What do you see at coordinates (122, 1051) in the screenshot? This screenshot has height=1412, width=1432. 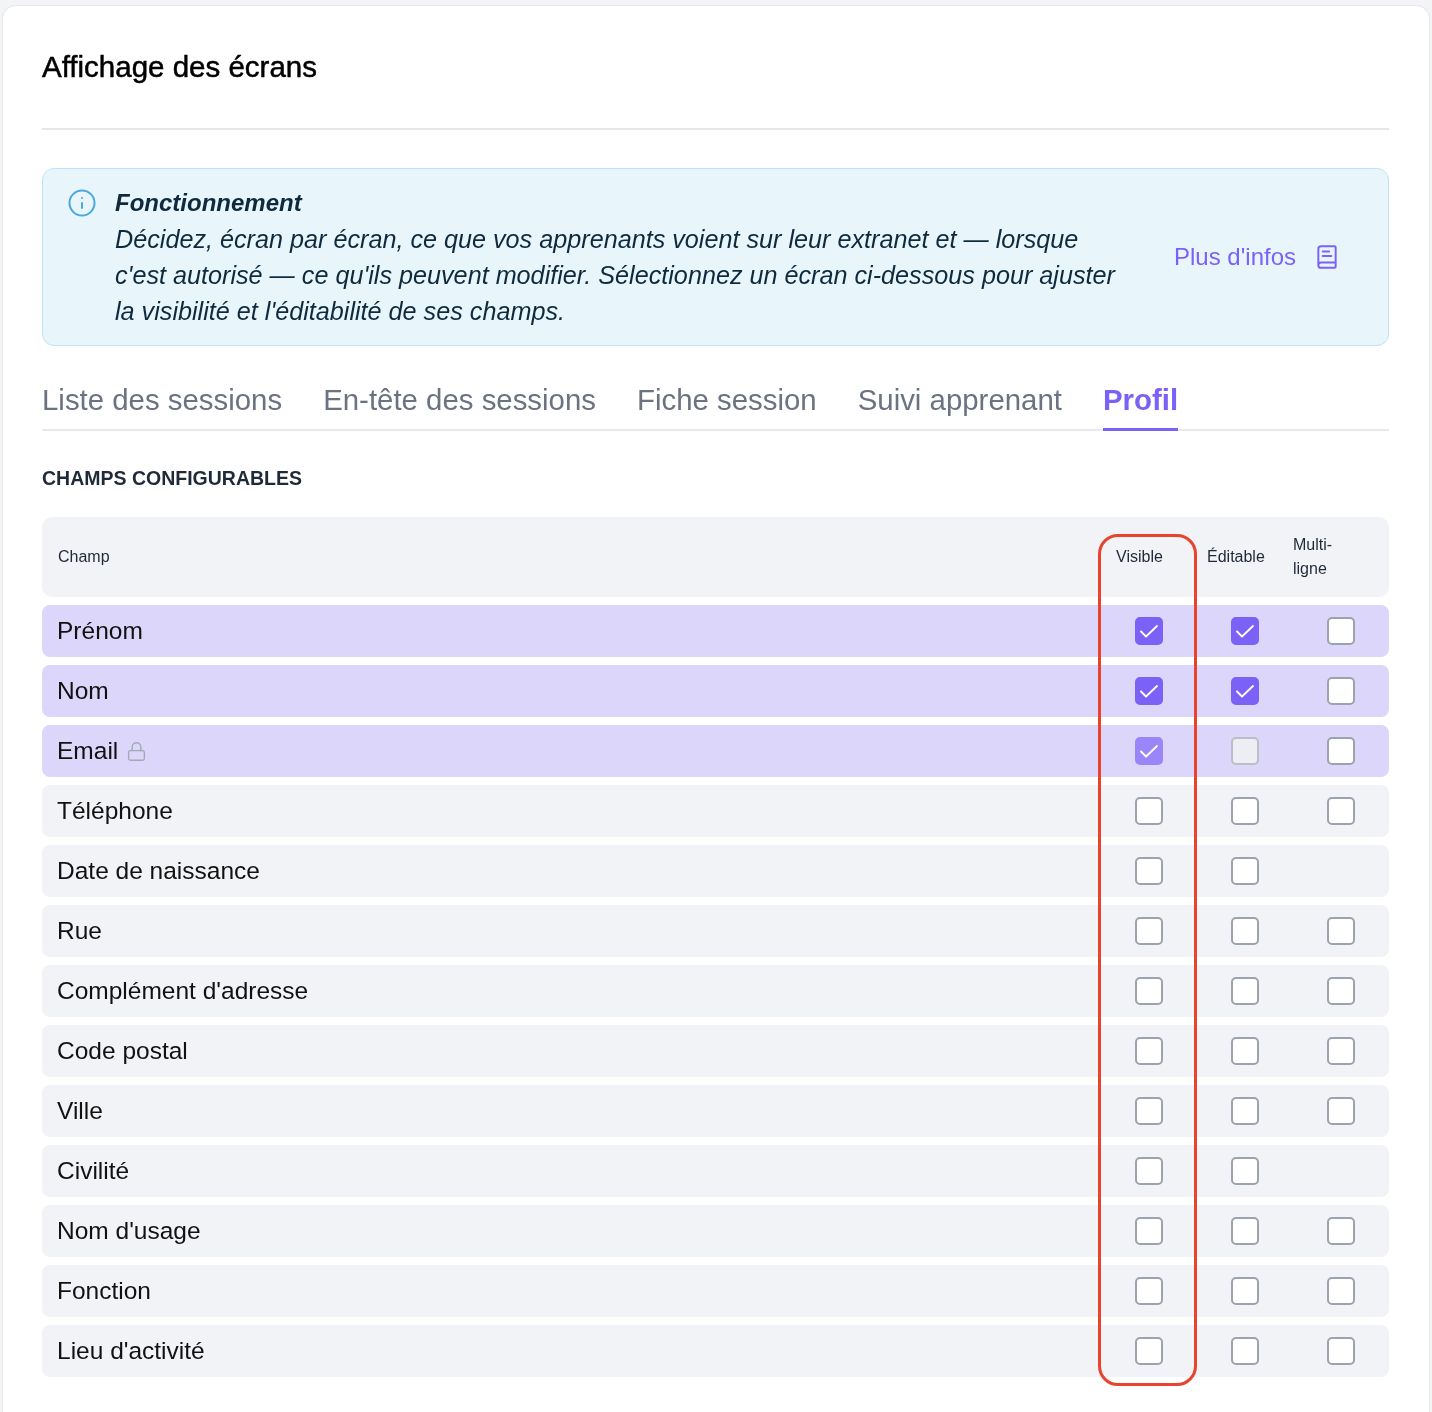 I see `field-name: Code postal` at bounding box center [122, 1051].